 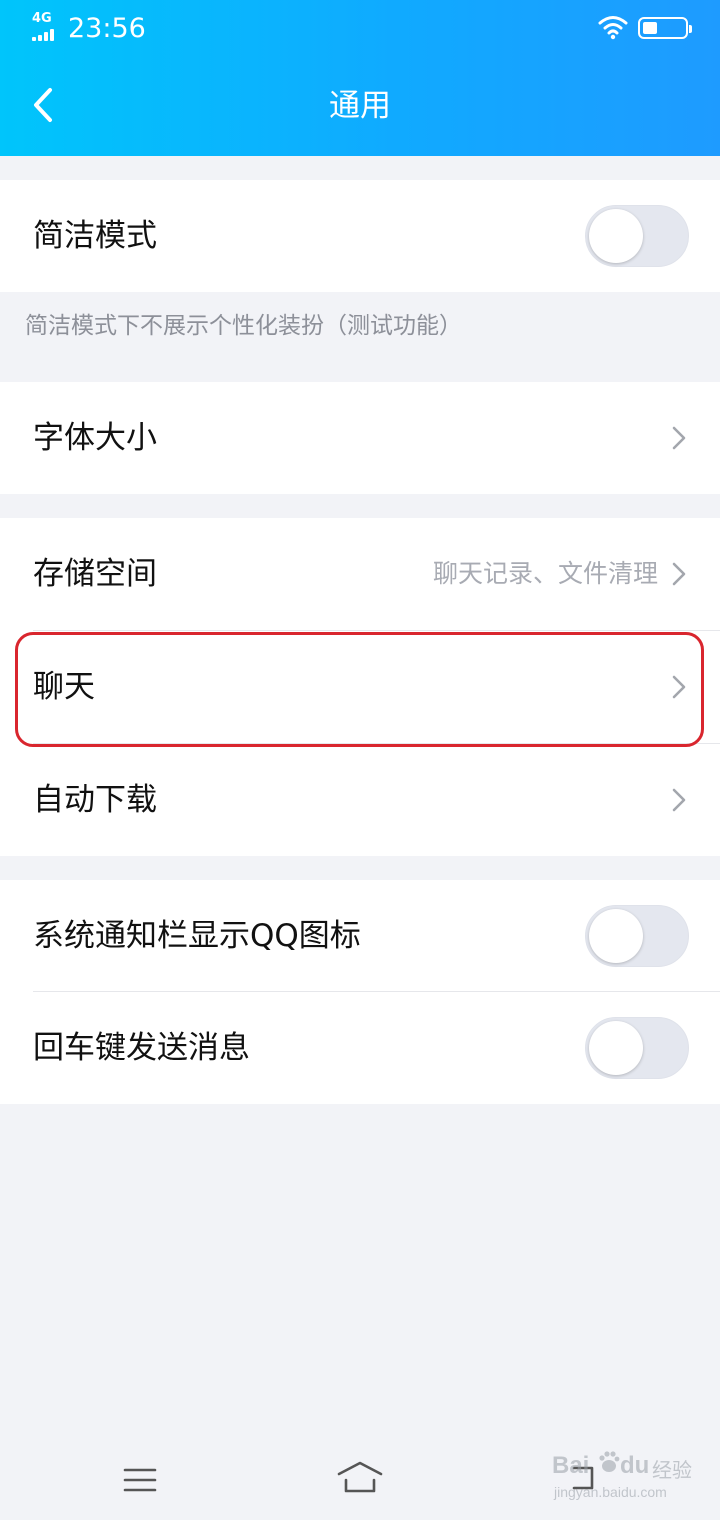 What do you see at coordinates (360, 78) in the screenshot?
I see `app-header: 4G 23:56 通用` at bounding box center [360, 78].